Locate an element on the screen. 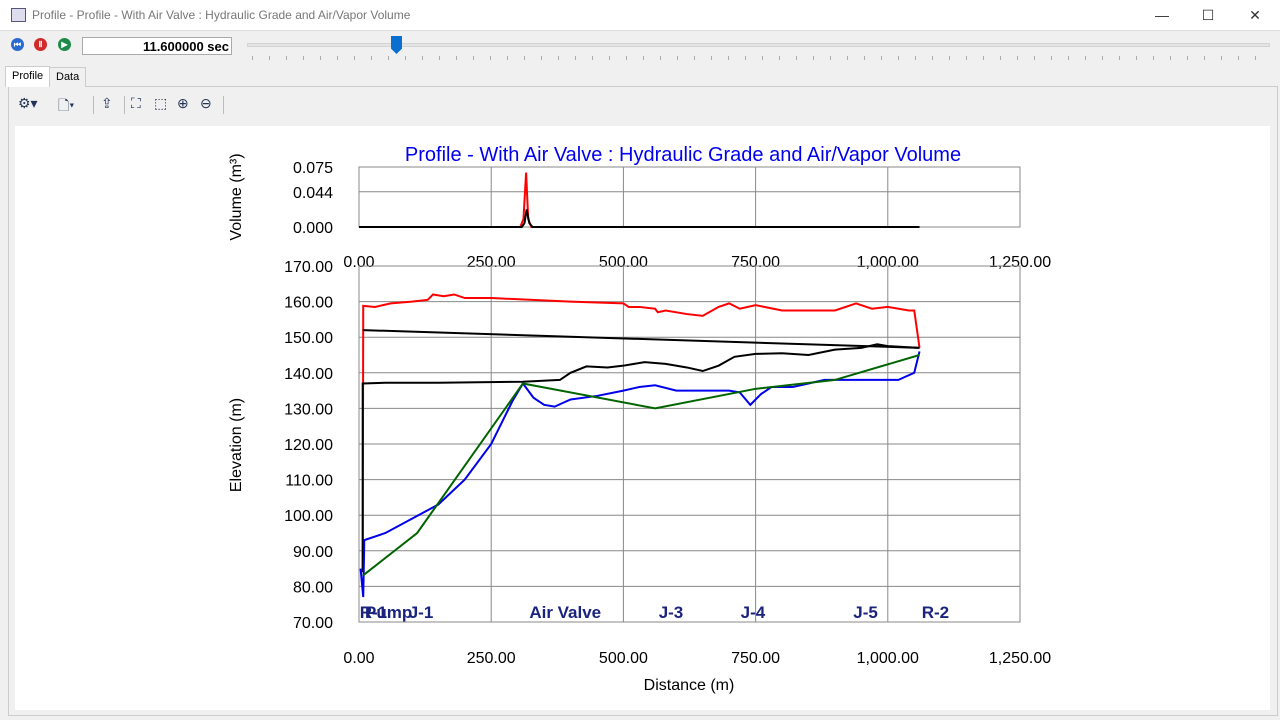  x-tick-label: 1,000.00 is located at coordinates (888, 658).